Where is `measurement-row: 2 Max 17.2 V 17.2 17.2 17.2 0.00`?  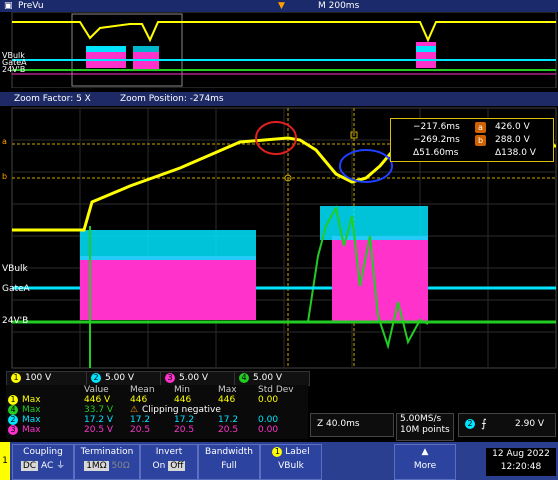 measurement-row: 2 Max 17.2 V 17.2 17.2 17.2 0.00 is located at coordinates (156, 420).